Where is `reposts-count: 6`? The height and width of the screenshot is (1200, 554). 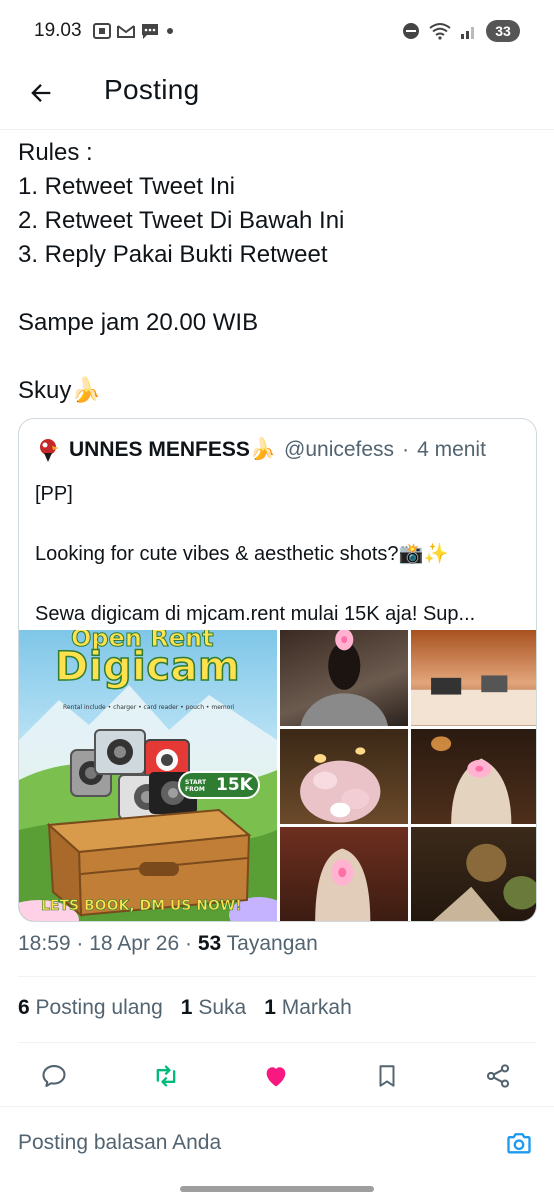
reposts-count: 6 is located at coordinates (24, 1007).